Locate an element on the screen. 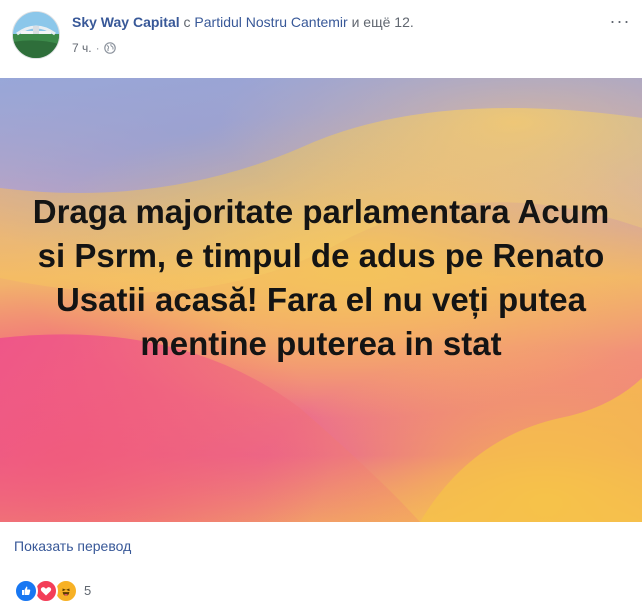 Image resolution: width=642 pixels, height=616 pixels. more-options-glyph: ··· is located at coordinates (620, 21).